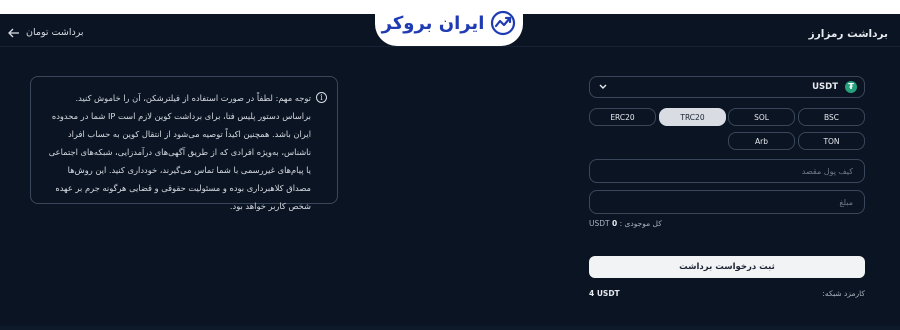 Image resolution: width=900 pixels, height=330 pixels. I want to click on currency-label: USDT, so click(825, 87).